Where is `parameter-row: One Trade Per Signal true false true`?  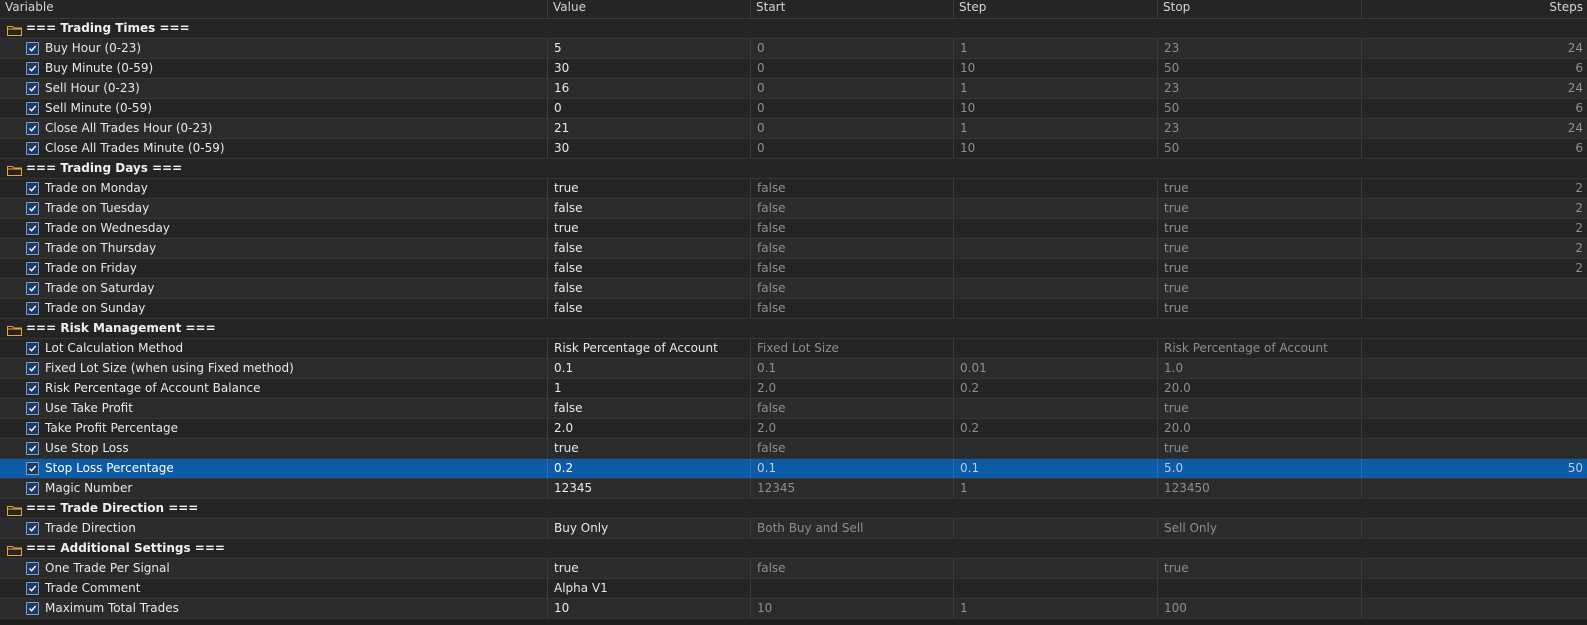 parameter-row: One Trade Per Signal true false true is located at coordinates (793, 569).